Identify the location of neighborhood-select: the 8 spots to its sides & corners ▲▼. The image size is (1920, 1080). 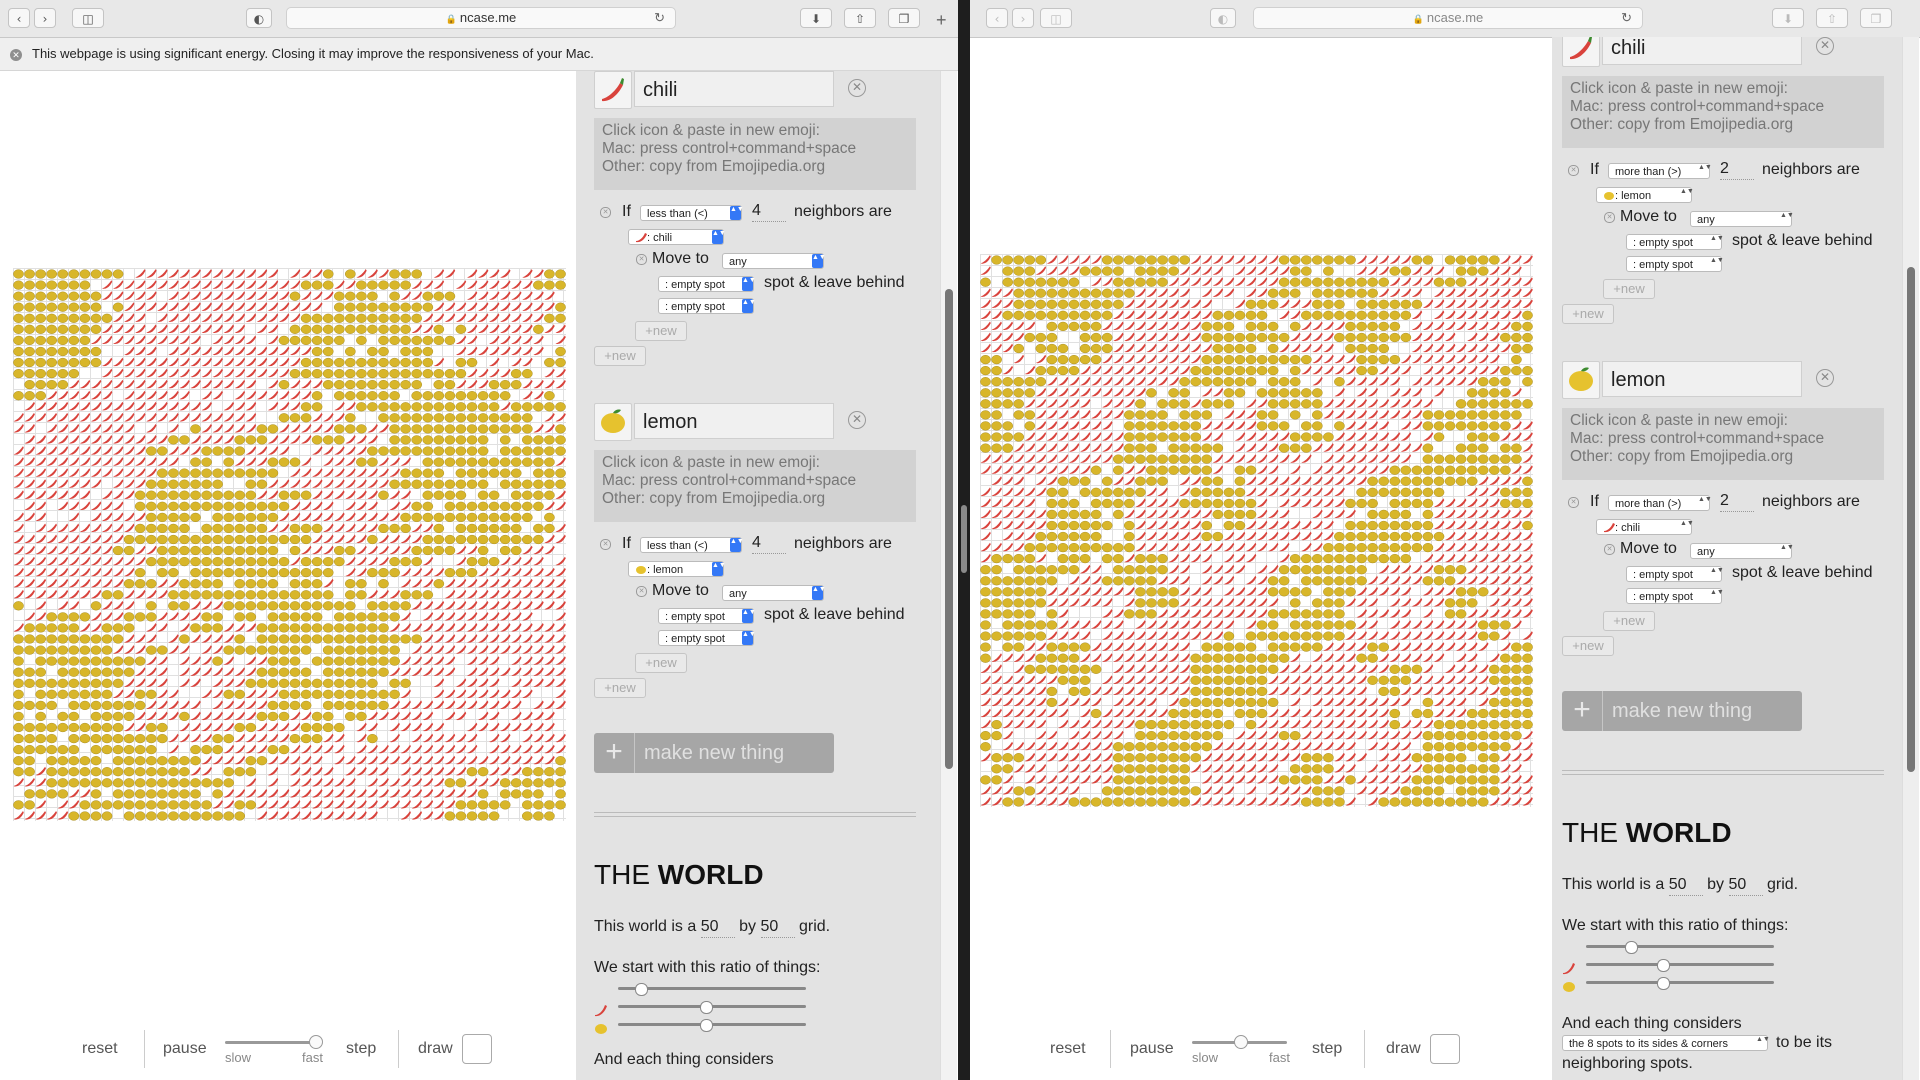
(1666, 1043).